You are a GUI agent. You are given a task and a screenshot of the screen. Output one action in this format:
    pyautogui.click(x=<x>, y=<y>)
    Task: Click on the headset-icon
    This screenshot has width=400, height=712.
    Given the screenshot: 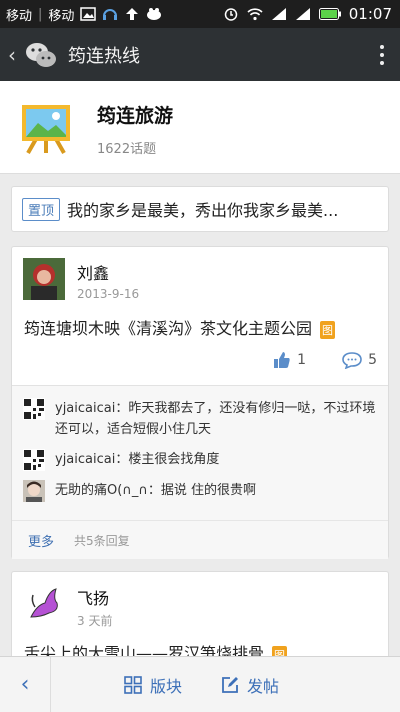 What is the action you would take?
    pyautogui.click(x=110, y=14)
    